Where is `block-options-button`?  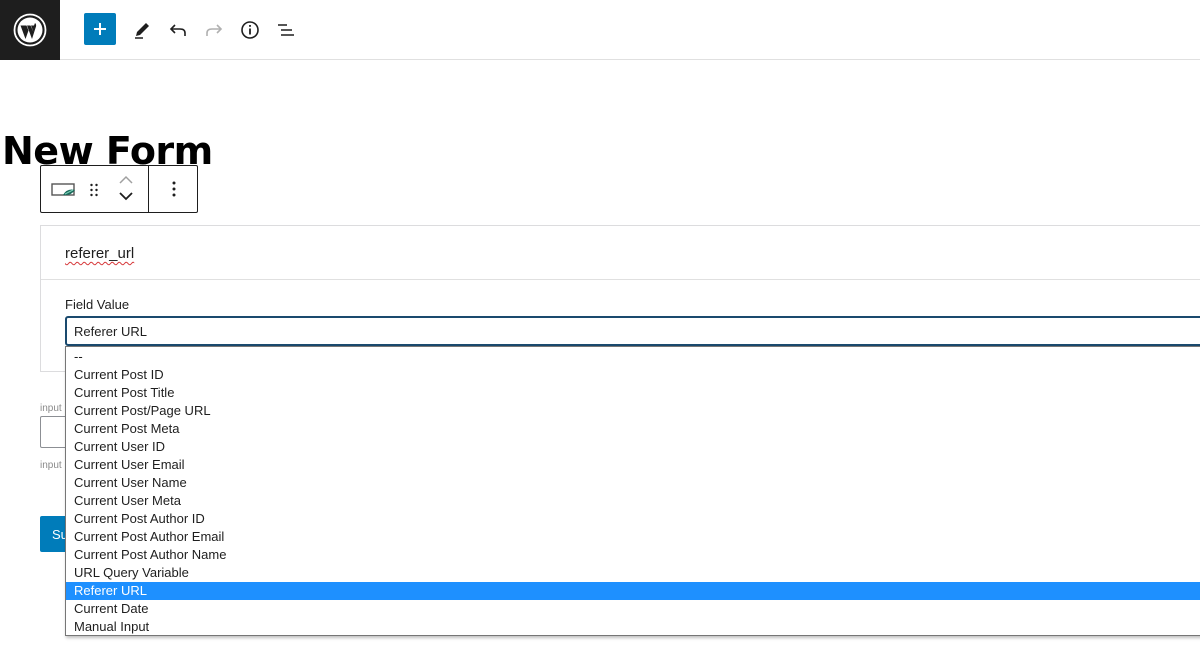 block-options-button is located at coordinates (174, 189).